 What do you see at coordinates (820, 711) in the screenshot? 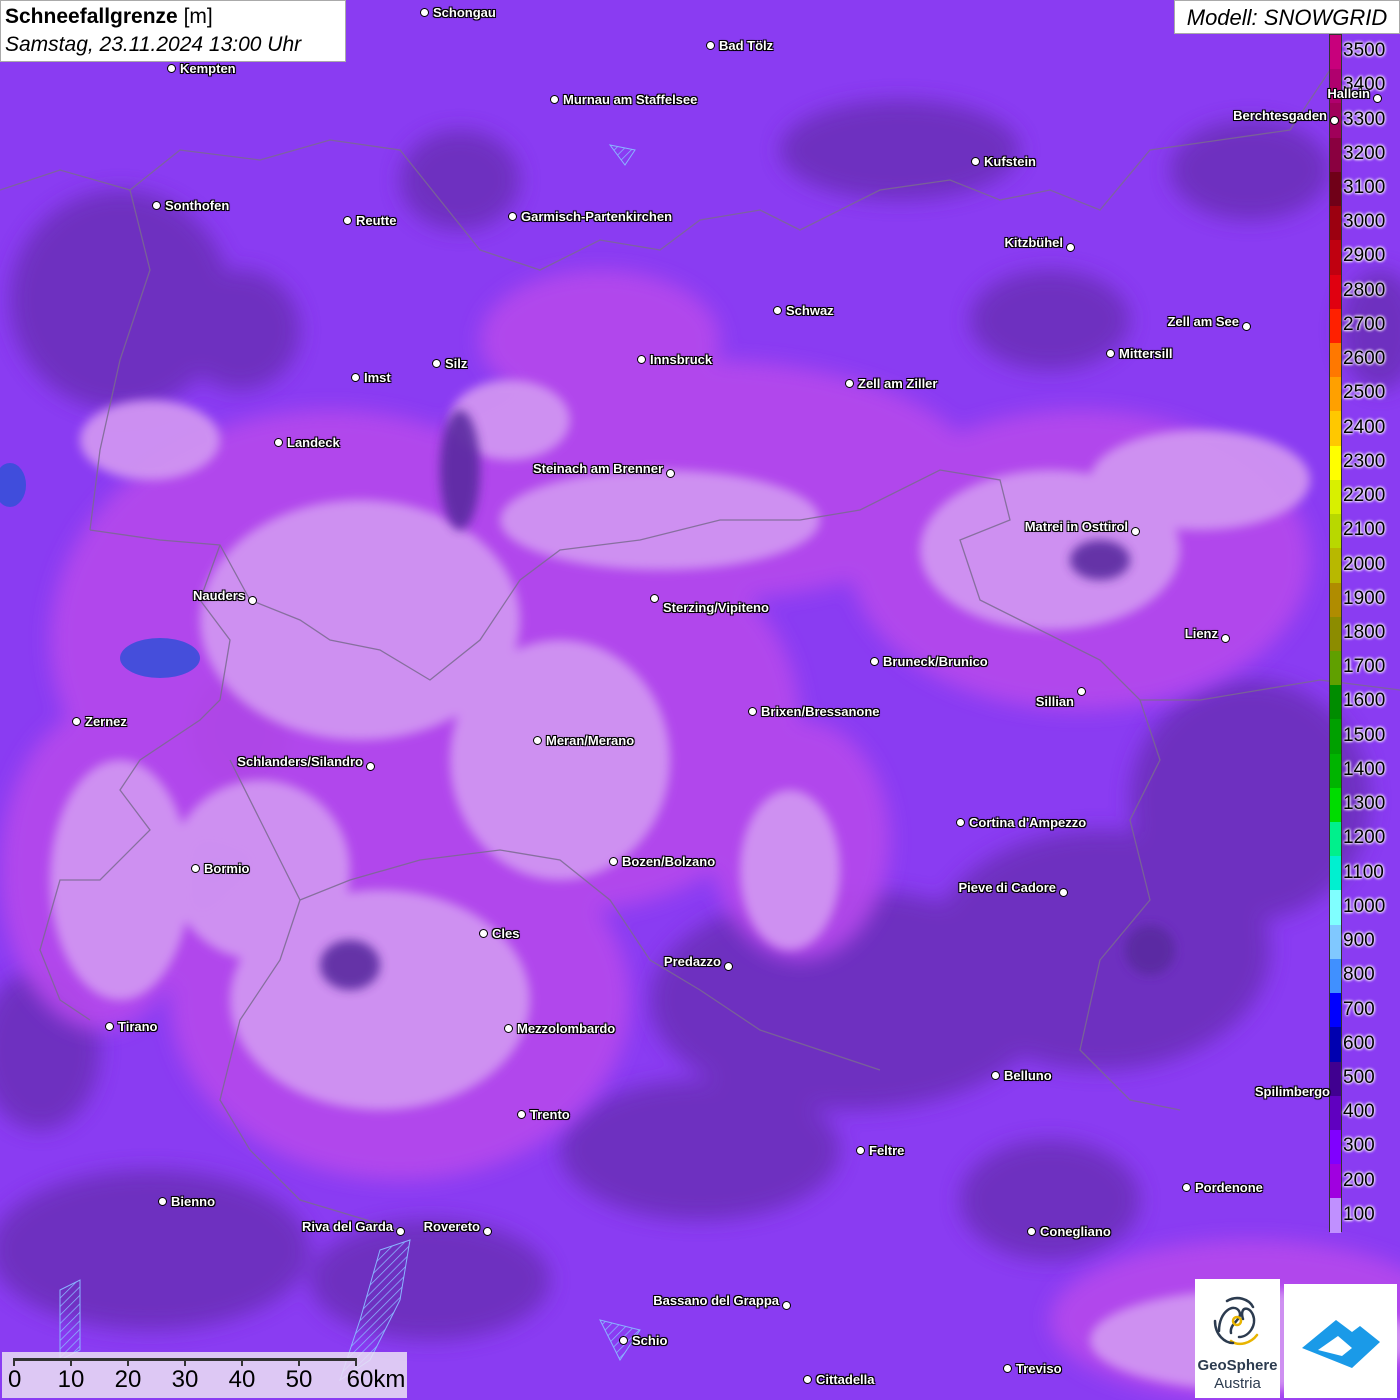
I see `city-label: Brixen/Bressanone` at bounding box center [820, 711].